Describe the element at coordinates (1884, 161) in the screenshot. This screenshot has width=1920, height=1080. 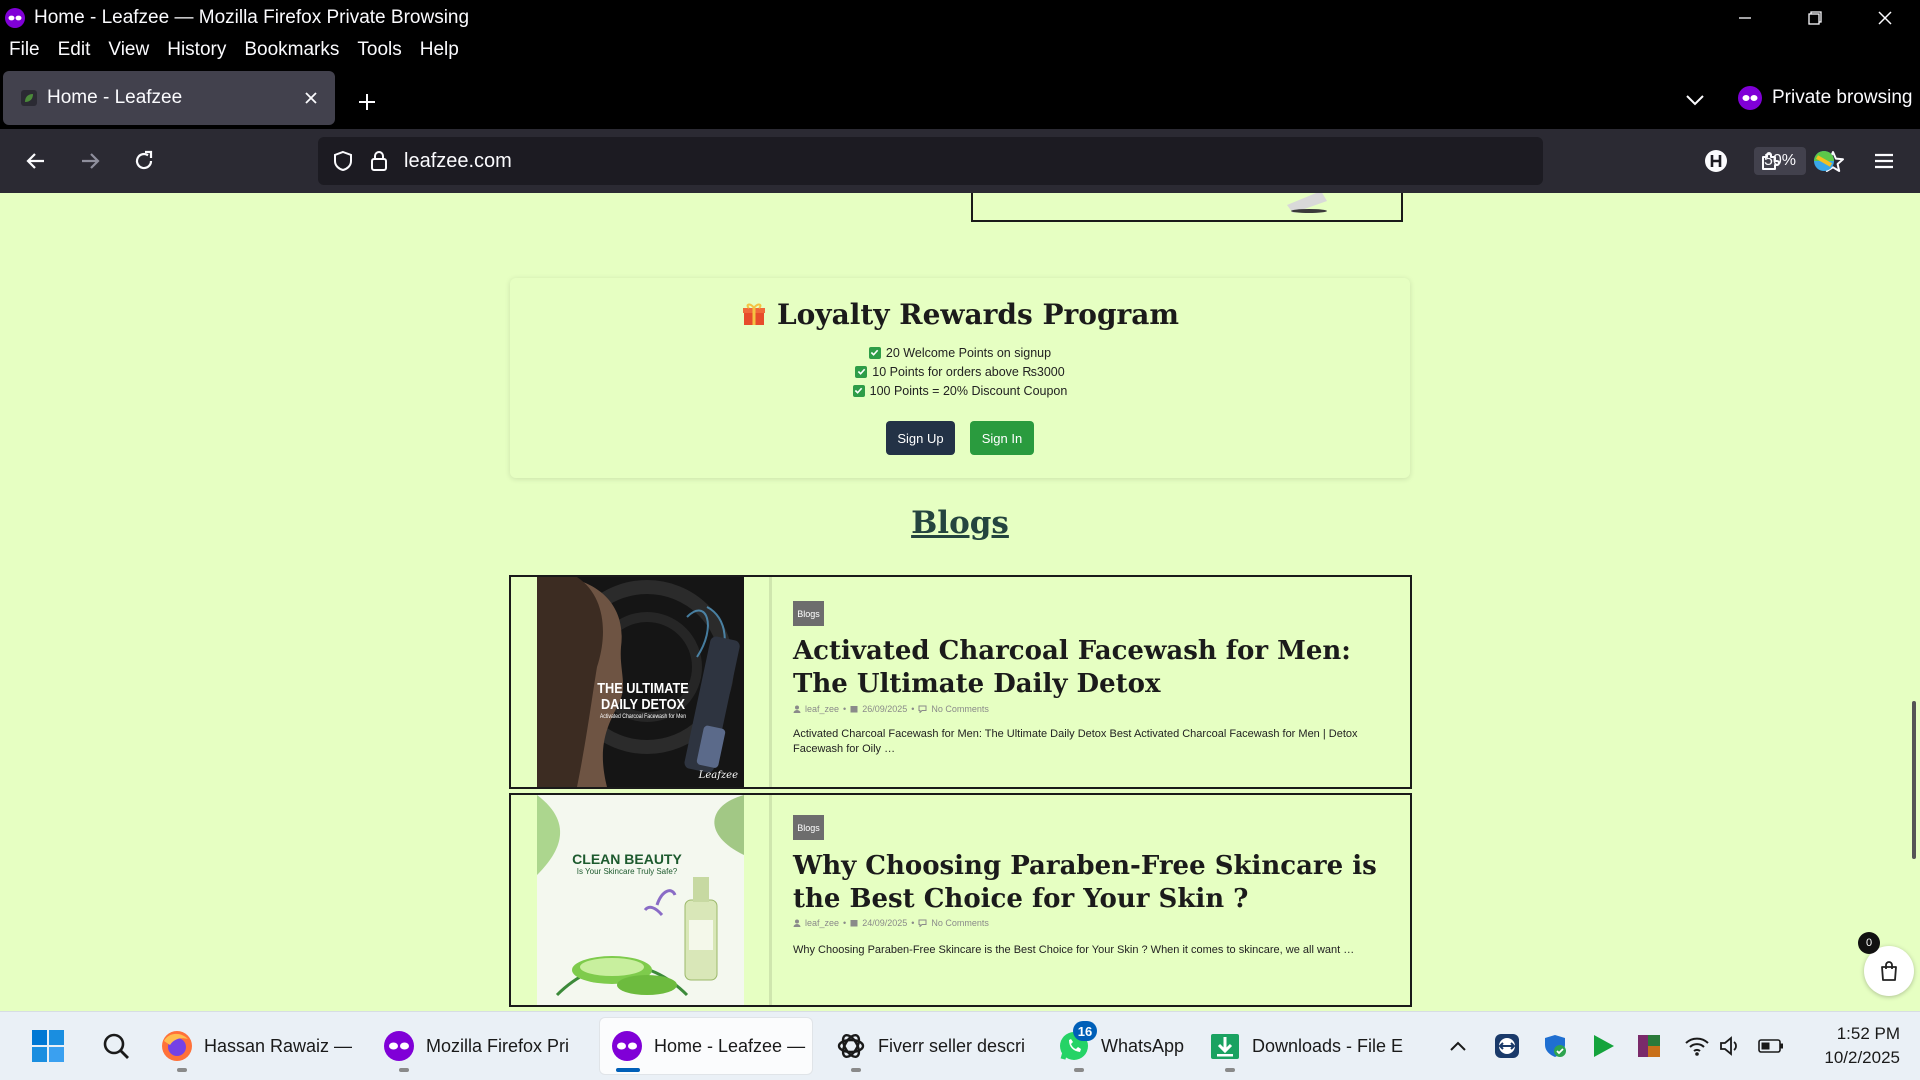
I see `app-menu-hamburger-icon` at that location.